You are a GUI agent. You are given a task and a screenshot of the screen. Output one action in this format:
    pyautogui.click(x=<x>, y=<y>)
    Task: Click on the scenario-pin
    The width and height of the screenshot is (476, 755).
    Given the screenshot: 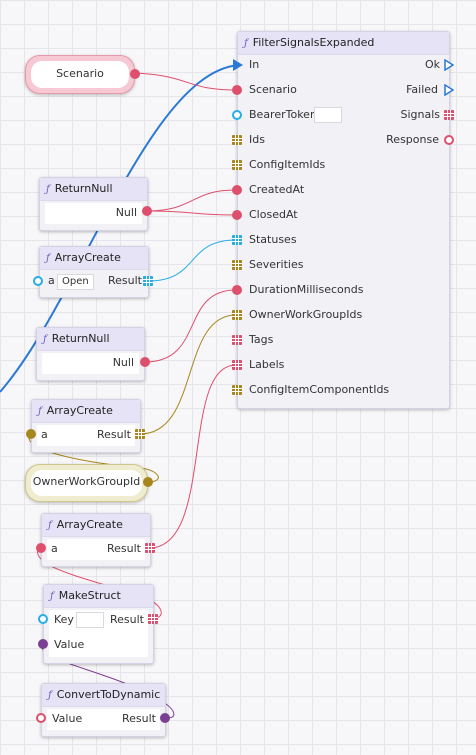 What is the action you would take?
    pyautogui.click(x=237, y=90)
    